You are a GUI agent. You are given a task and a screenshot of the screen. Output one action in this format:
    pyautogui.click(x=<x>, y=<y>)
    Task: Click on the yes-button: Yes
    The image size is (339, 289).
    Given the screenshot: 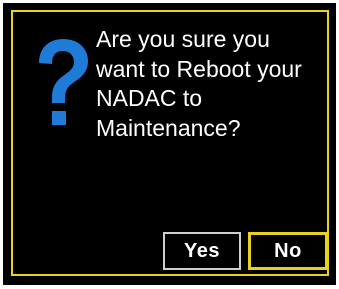 What is the action you would take?
    pyautogui.click(x=202, y=251)
    